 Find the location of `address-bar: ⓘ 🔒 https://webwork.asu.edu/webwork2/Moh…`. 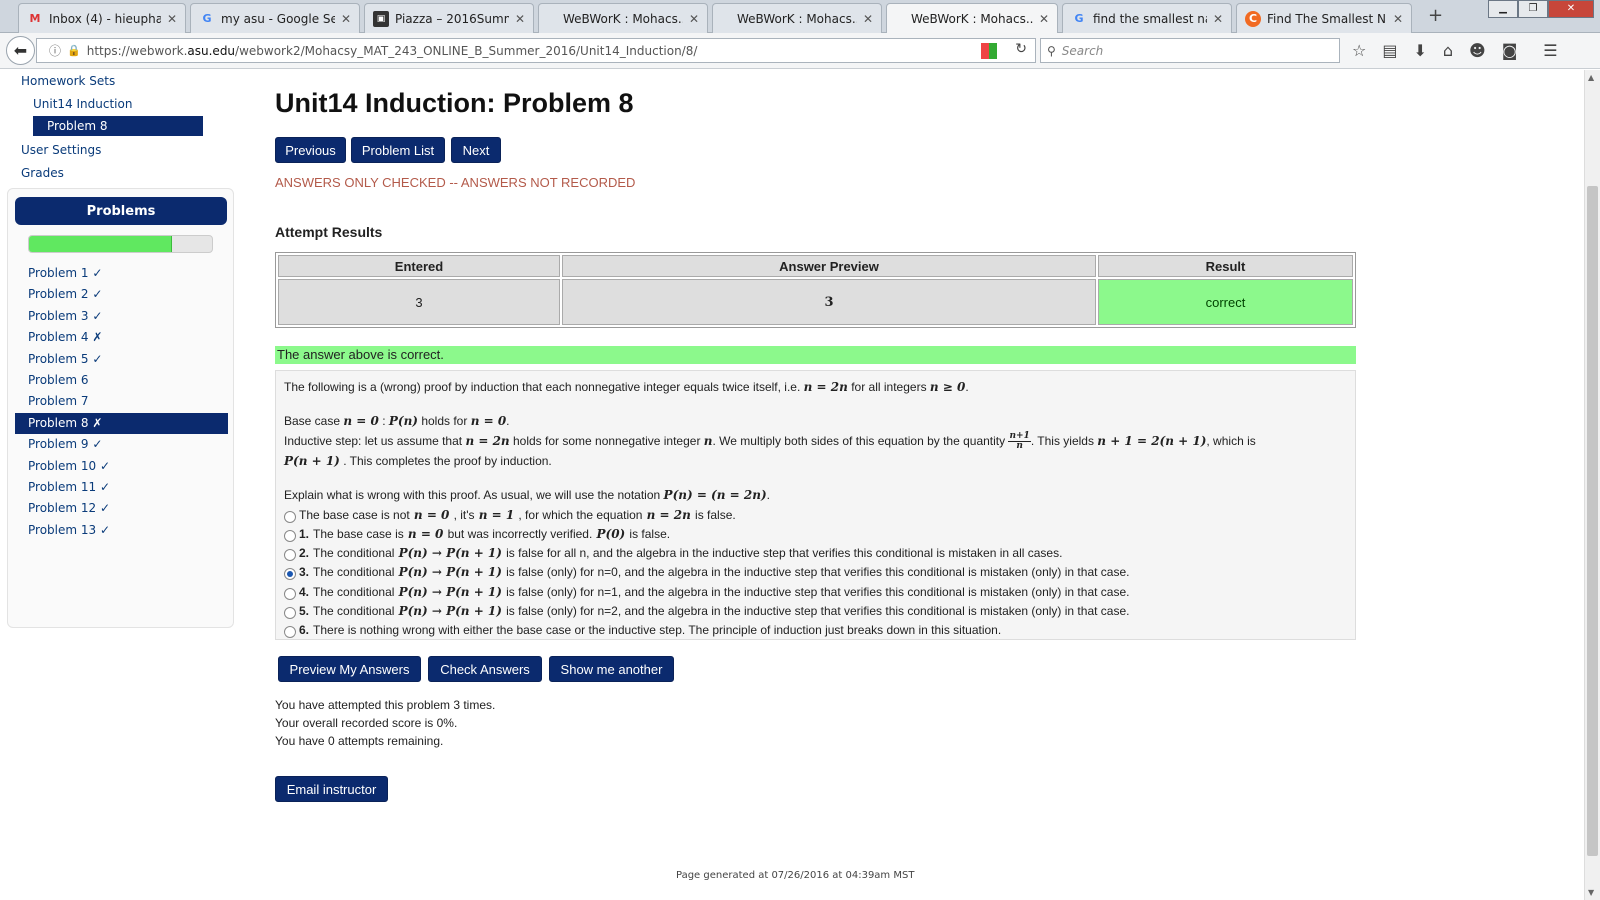

address-bar: ⓘ 🔒 https://webwork.asu.edu/webwork2/Moh… is located at coordinates (536, 50).